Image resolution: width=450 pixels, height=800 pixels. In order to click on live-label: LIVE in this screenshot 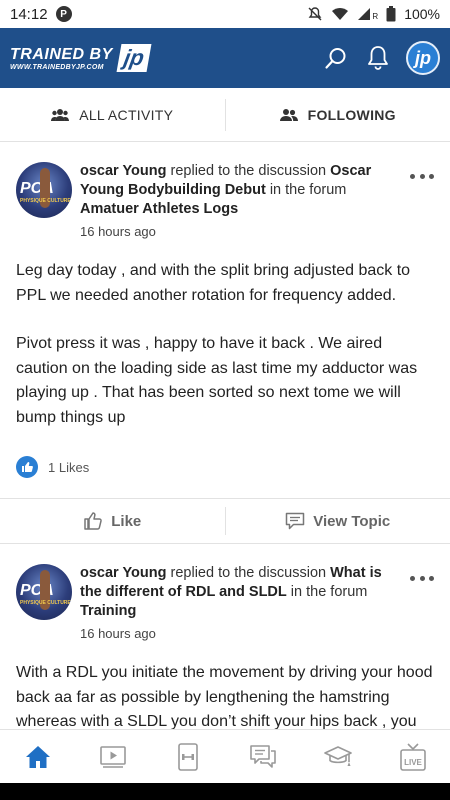, I will do `click(413, 762)`.